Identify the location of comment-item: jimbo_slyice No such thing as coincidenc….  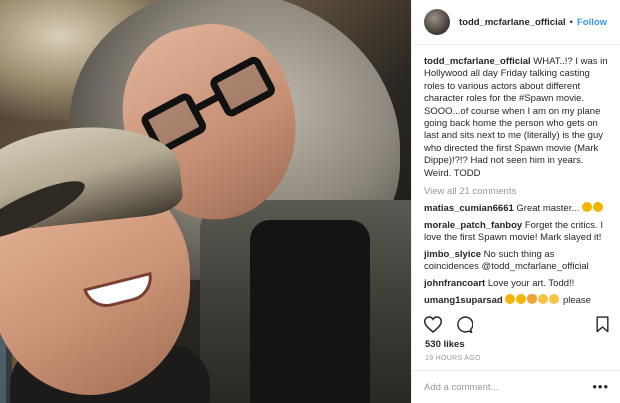
(517, 261).